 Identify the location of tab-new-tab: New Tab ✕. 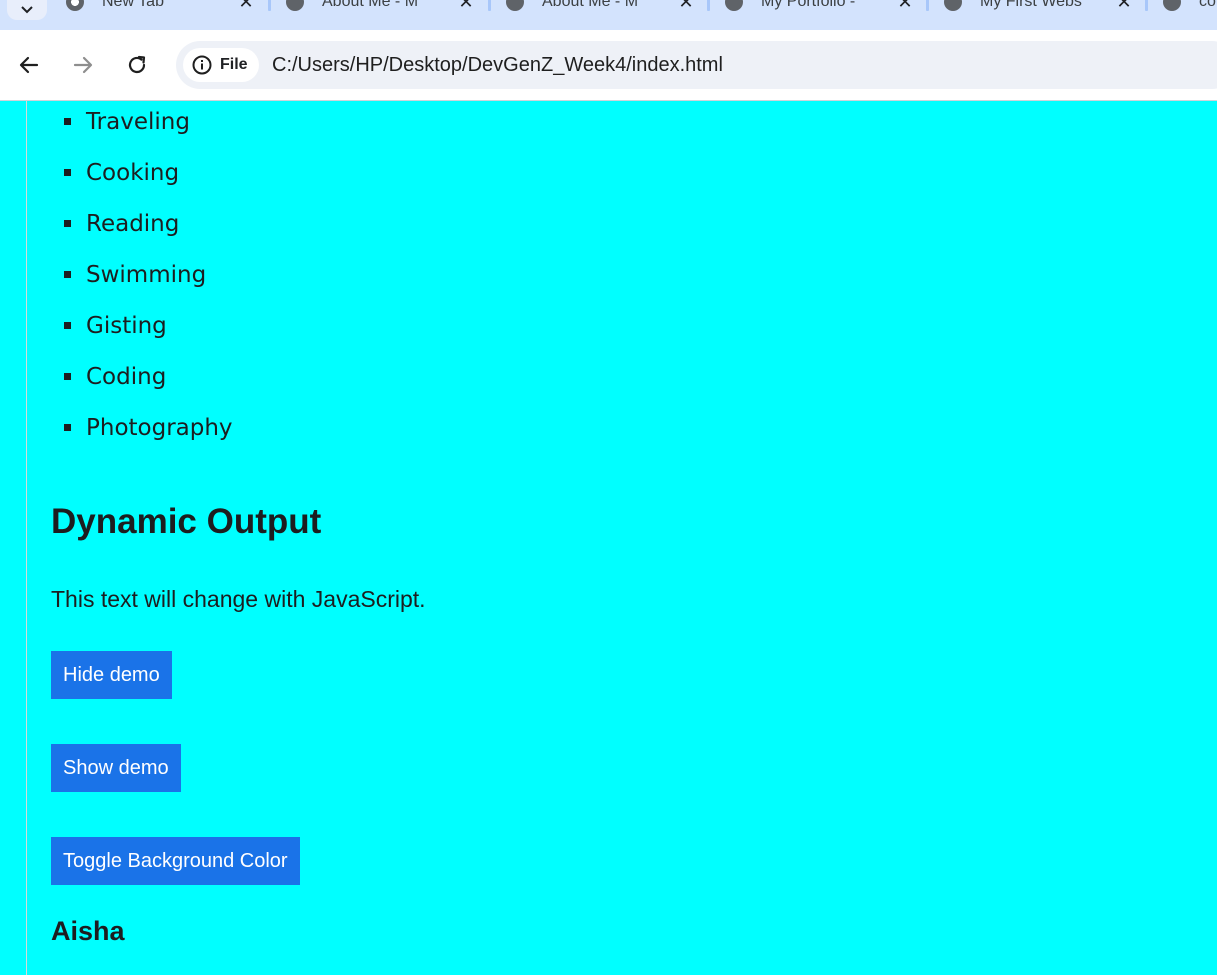
(159, 8).